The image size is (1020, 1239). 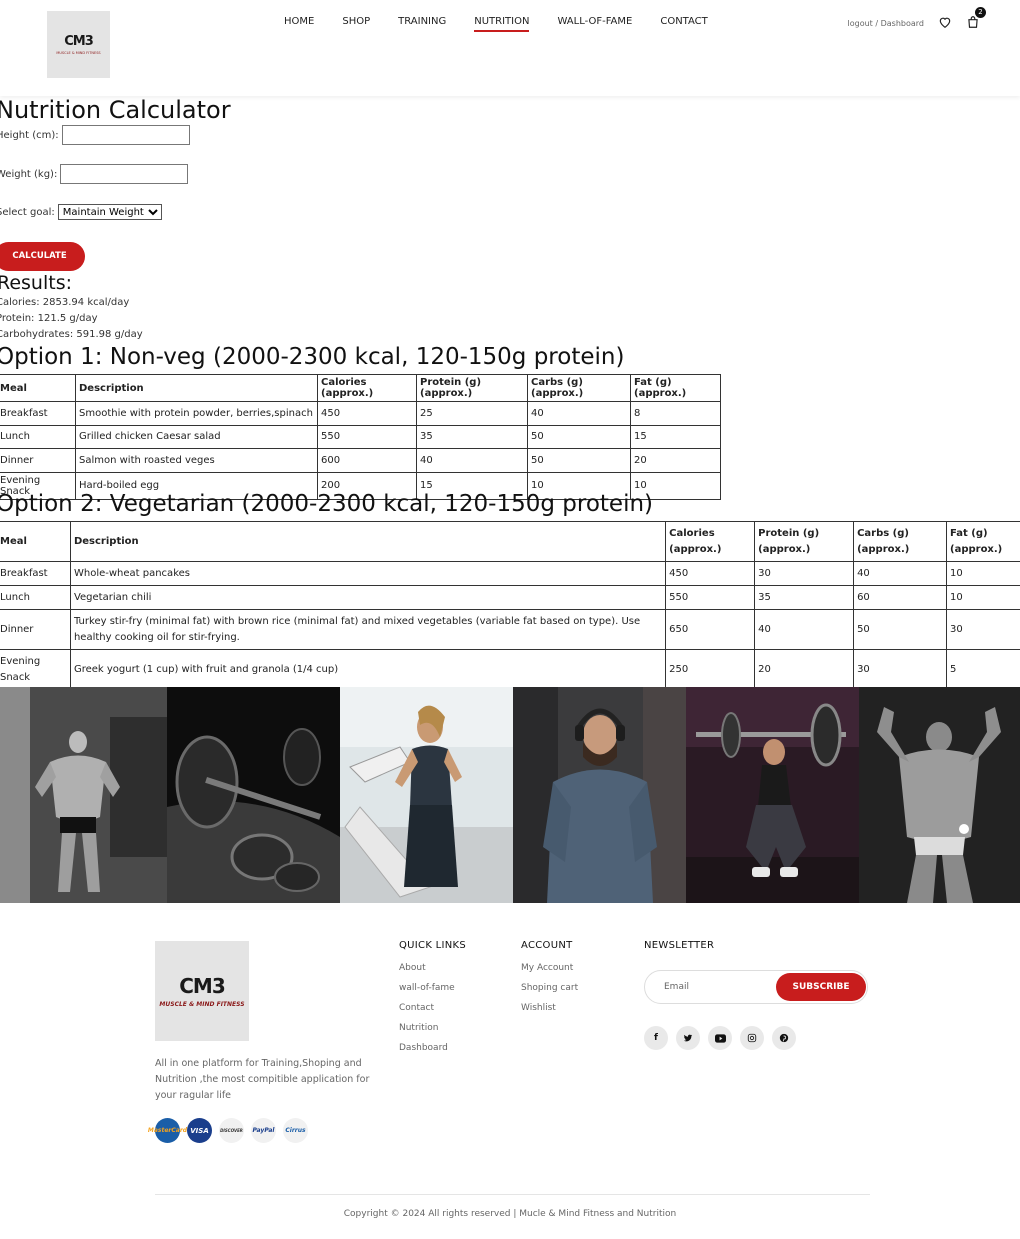 I want to click on footer-logo: CM3 MUSCLE & MIND FITNESS, so click(x=202, y=991).